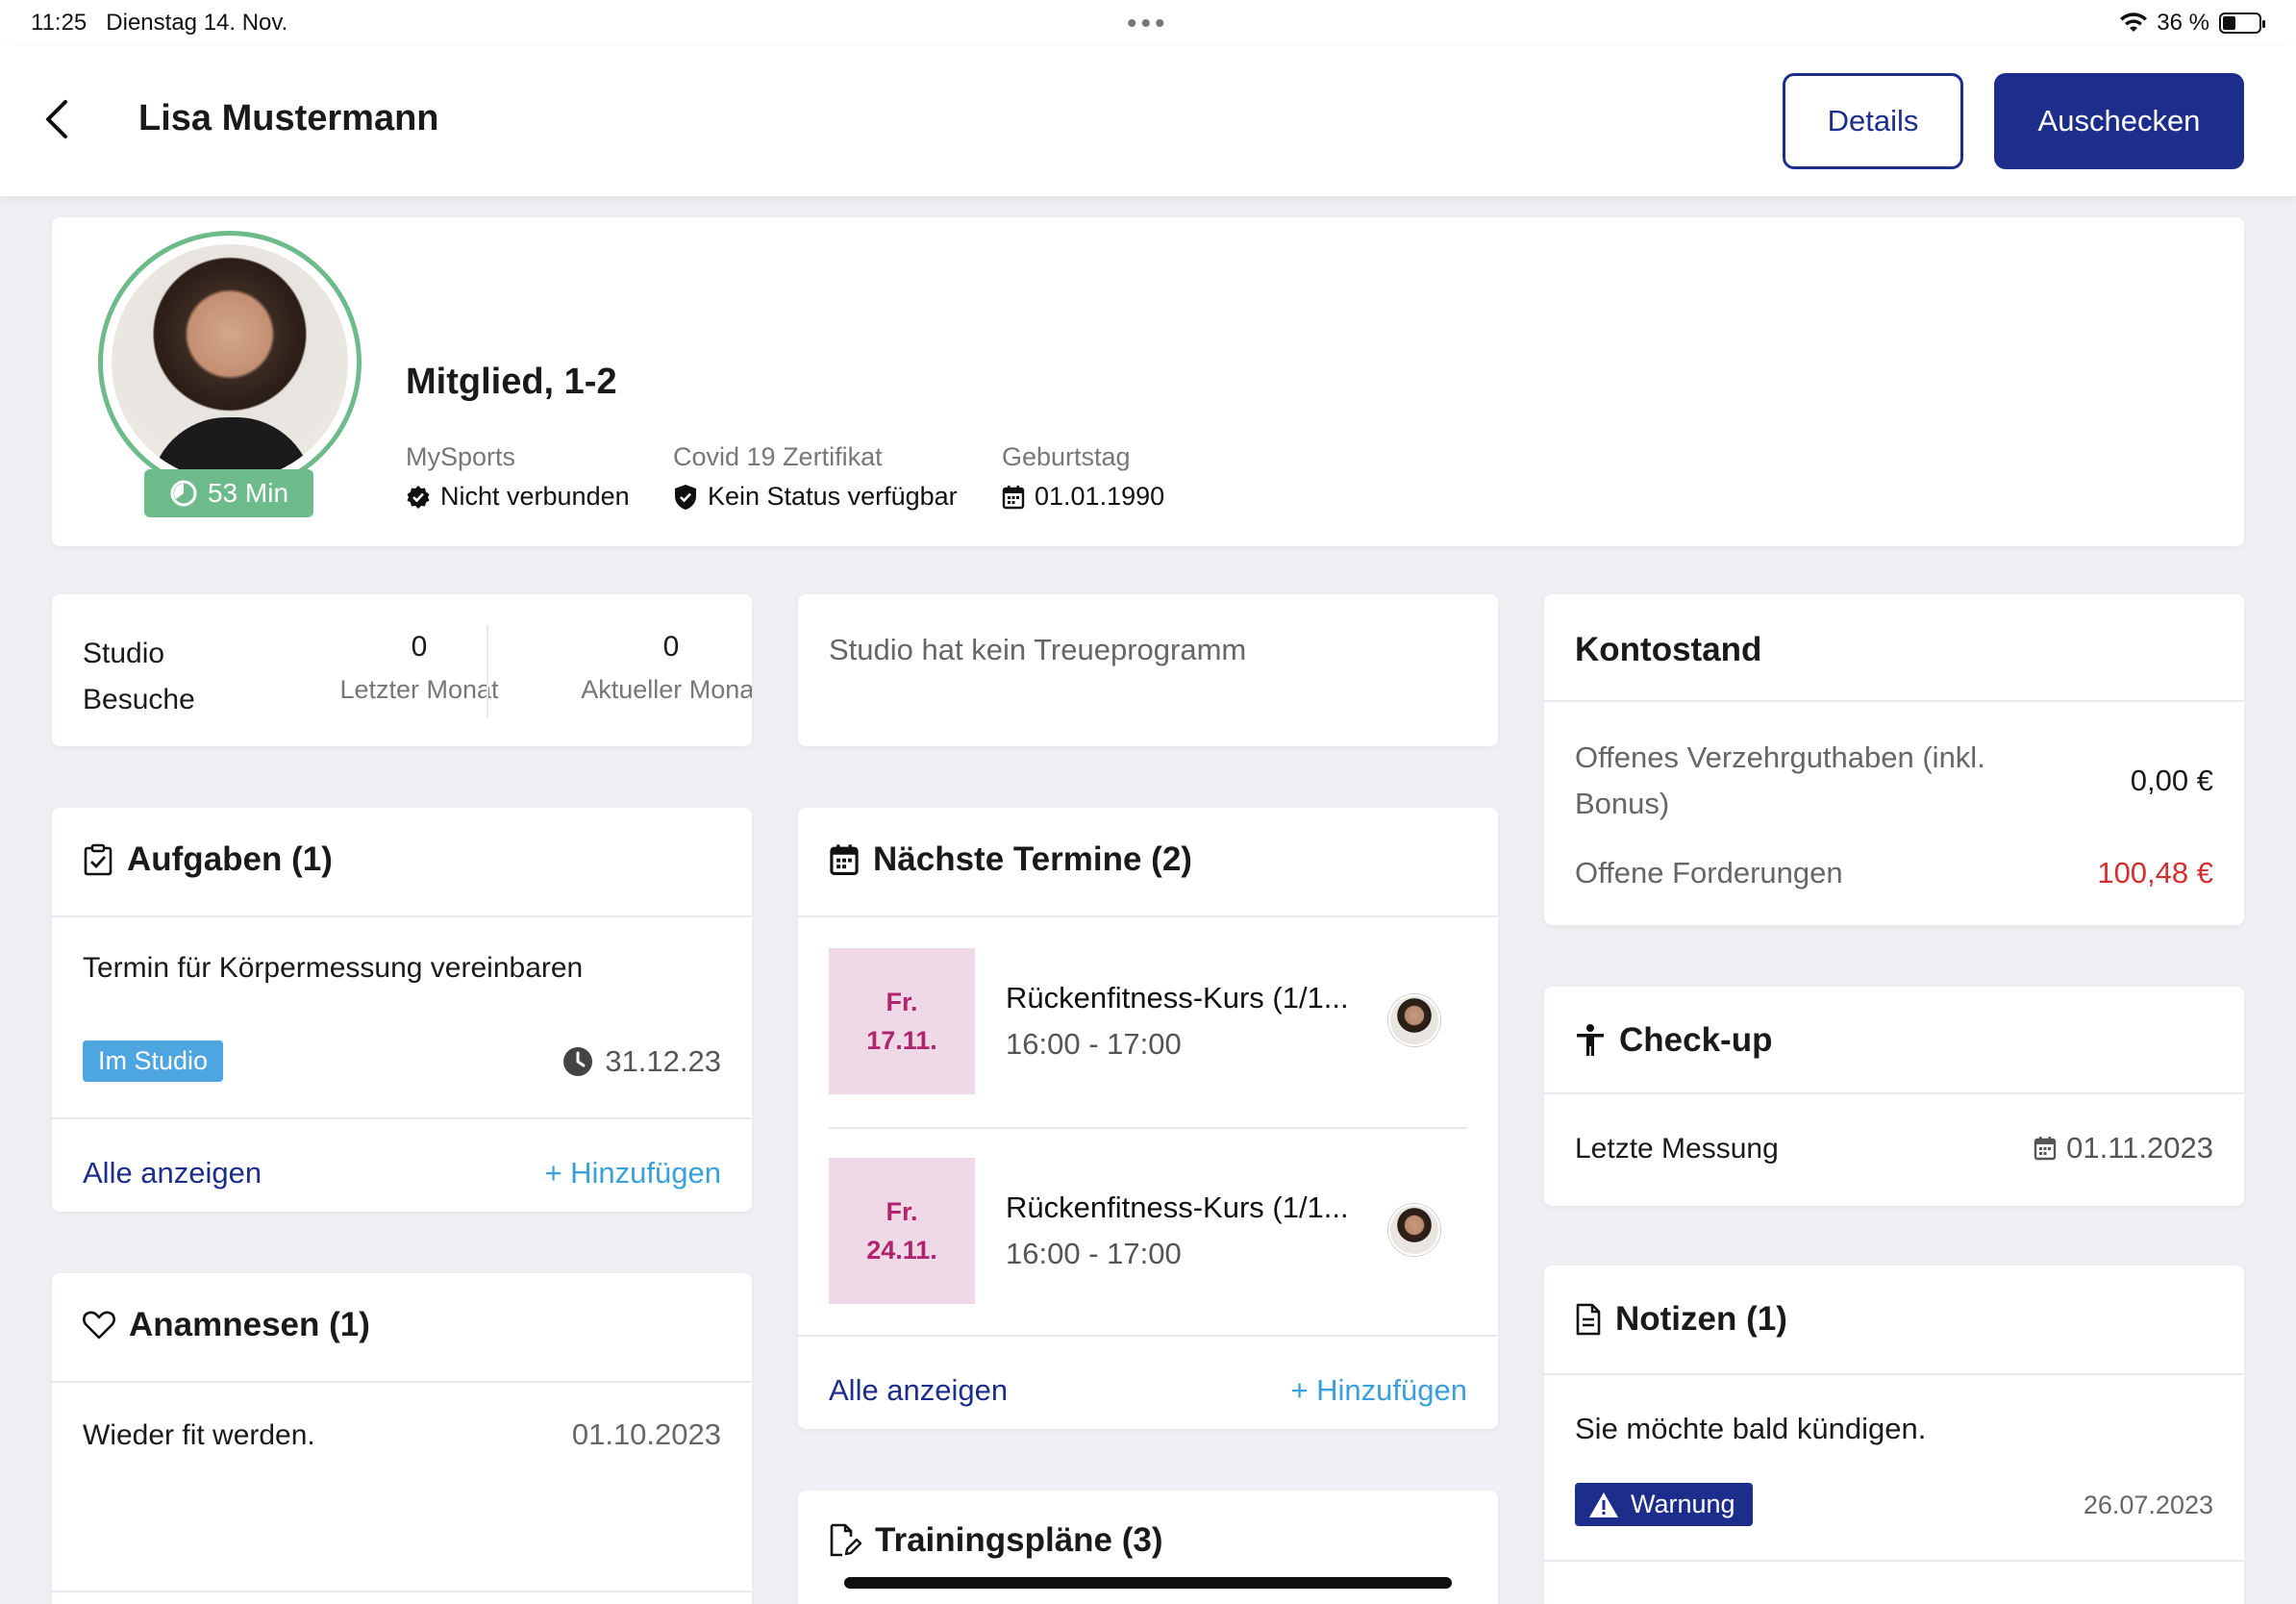 This screenshot has height=1604, width=2296. Describe the element at coordinates (511, 382) in the screenshot. I see `membership-title: Mitglied, 1-2` at that location.